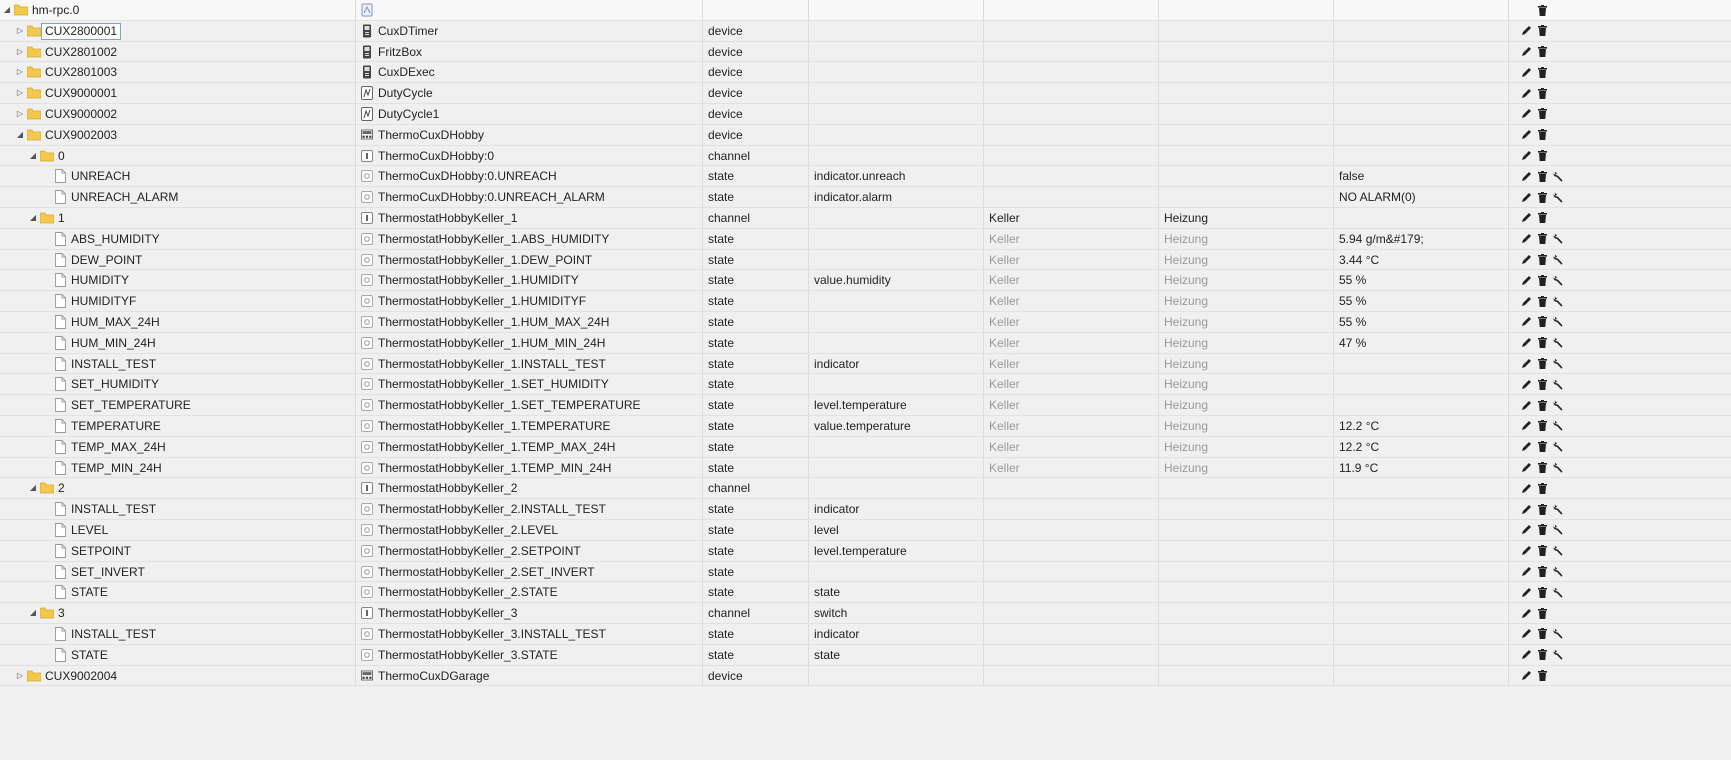 The width and height of the screenshot is (1731, 760). I want to click on object-id: HUM_MIN_24H, so click(113, 343).